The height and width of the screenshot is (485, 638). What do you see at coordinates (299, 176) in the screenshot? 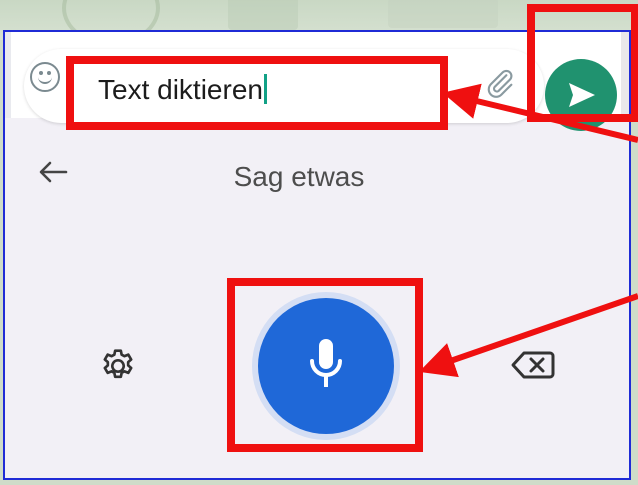
I see `voice-prompt-label: Sag etwas` at bounding box center [299, 176].